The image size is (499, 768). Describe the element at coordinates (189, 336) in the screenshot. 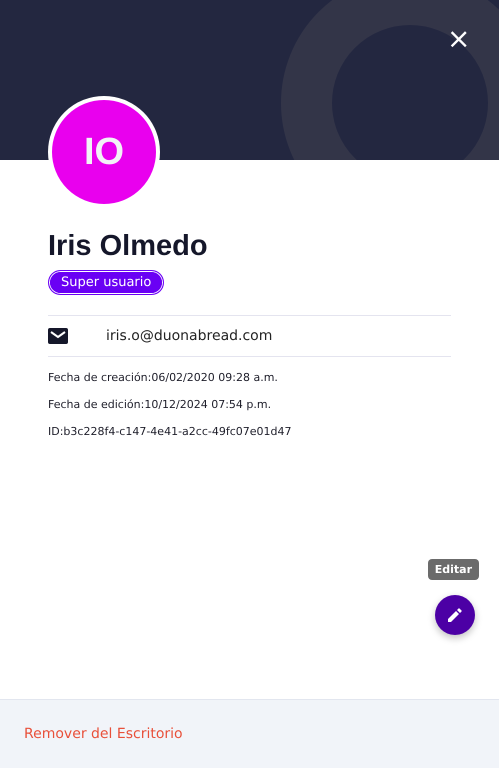

I see `email-text: iris.o@duonabread.com` at that location.